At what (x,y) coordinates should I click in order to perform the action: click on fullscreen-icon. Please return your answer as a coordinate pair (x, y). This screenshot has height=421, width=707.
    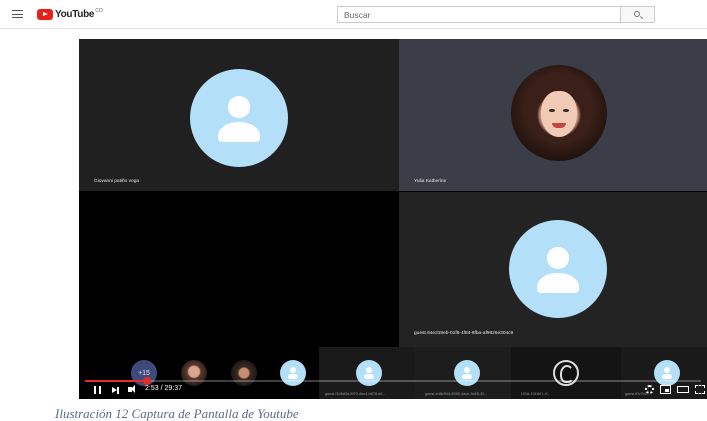
    Looking at the image, I should click on (700, 389).